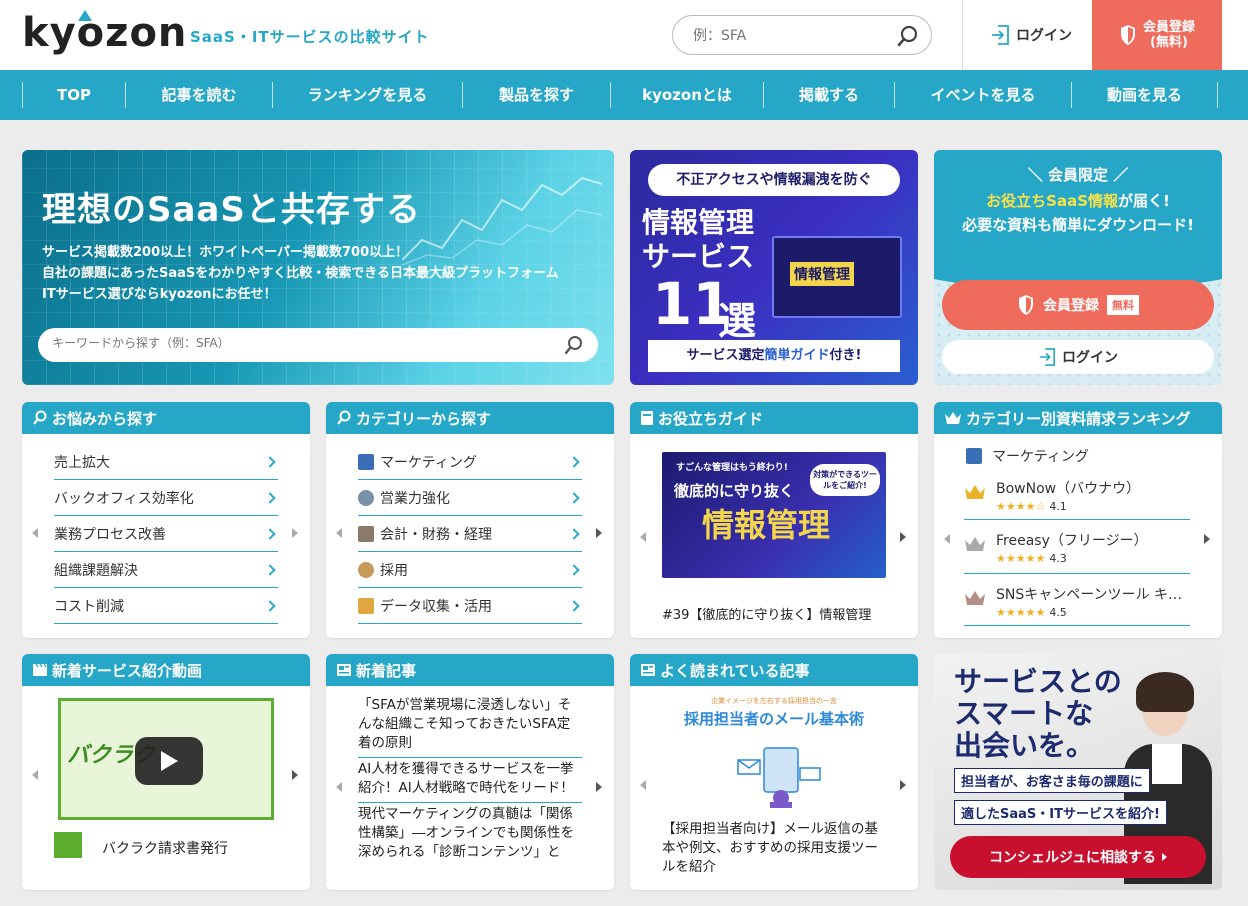  Describe the element at coordinates (104, 33) in the screenshot. I see `kyozon-logo: kyozon` at that location.